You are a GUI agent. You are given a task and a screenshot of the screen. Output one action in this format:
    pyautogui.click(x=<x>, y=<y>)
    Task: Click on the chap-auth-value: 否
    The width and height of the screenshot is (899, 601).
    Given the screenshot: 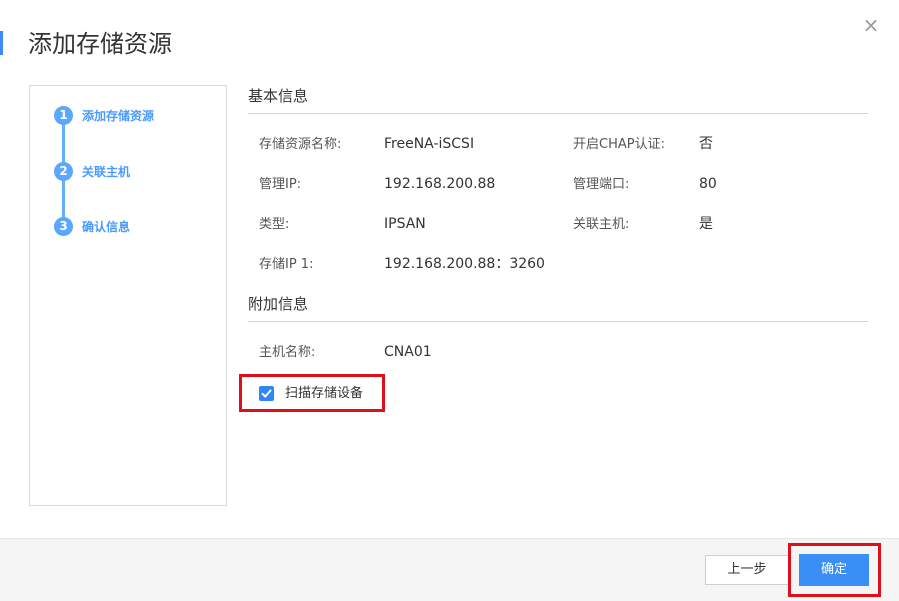 What is the action you would take?
    pyautogui.click(x=706, y=144)
    